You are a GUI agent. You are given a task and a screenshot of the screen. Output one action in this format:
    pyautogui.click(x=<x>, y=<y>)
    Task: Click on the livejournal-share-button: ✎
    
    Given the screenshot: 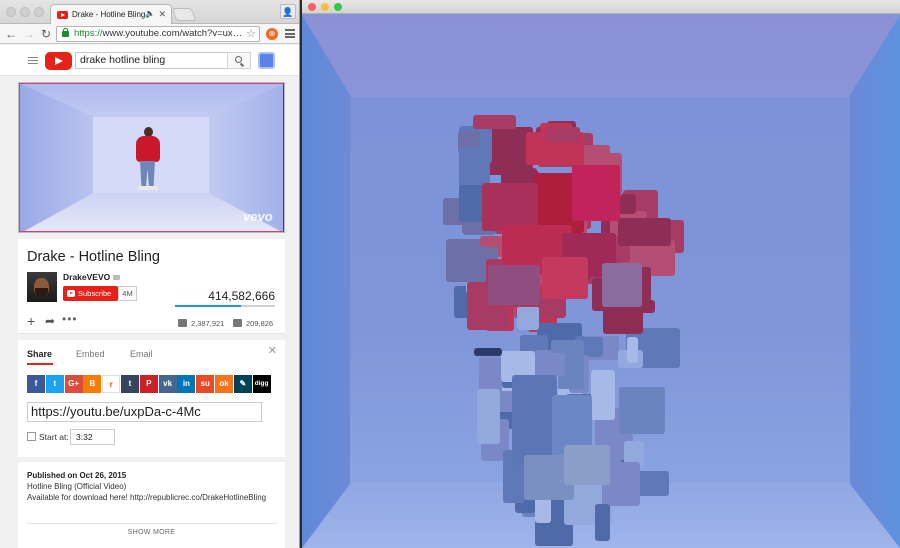 What is the action you would take?
    pyautogui.click(x=242, y=384)
    